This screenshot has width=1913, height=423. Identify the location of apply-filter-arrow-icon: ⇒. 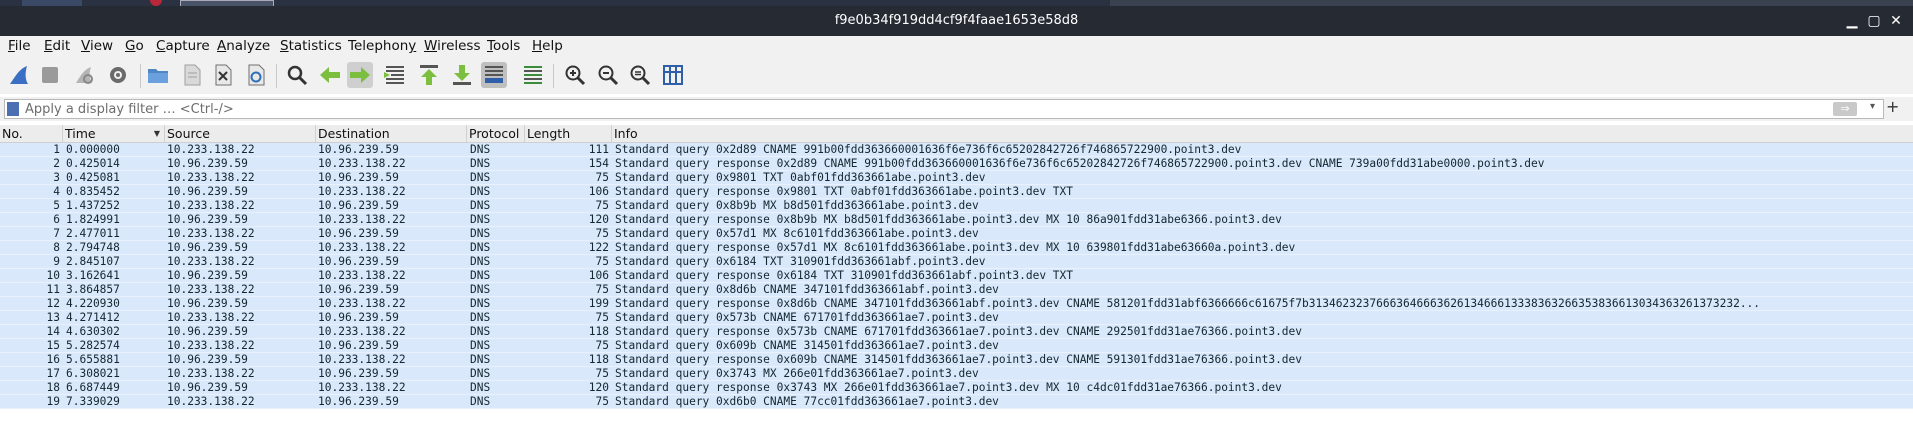
(1845, 109).